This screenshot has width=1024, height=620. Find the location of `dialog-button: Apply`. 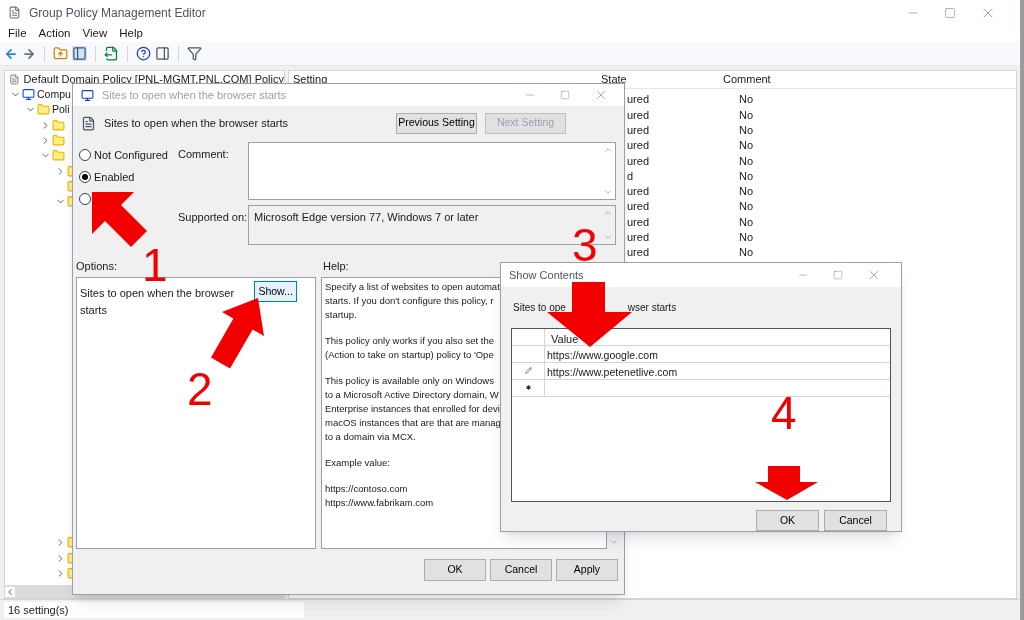

dialog-button: Apply is located at coordinates (587, 570).